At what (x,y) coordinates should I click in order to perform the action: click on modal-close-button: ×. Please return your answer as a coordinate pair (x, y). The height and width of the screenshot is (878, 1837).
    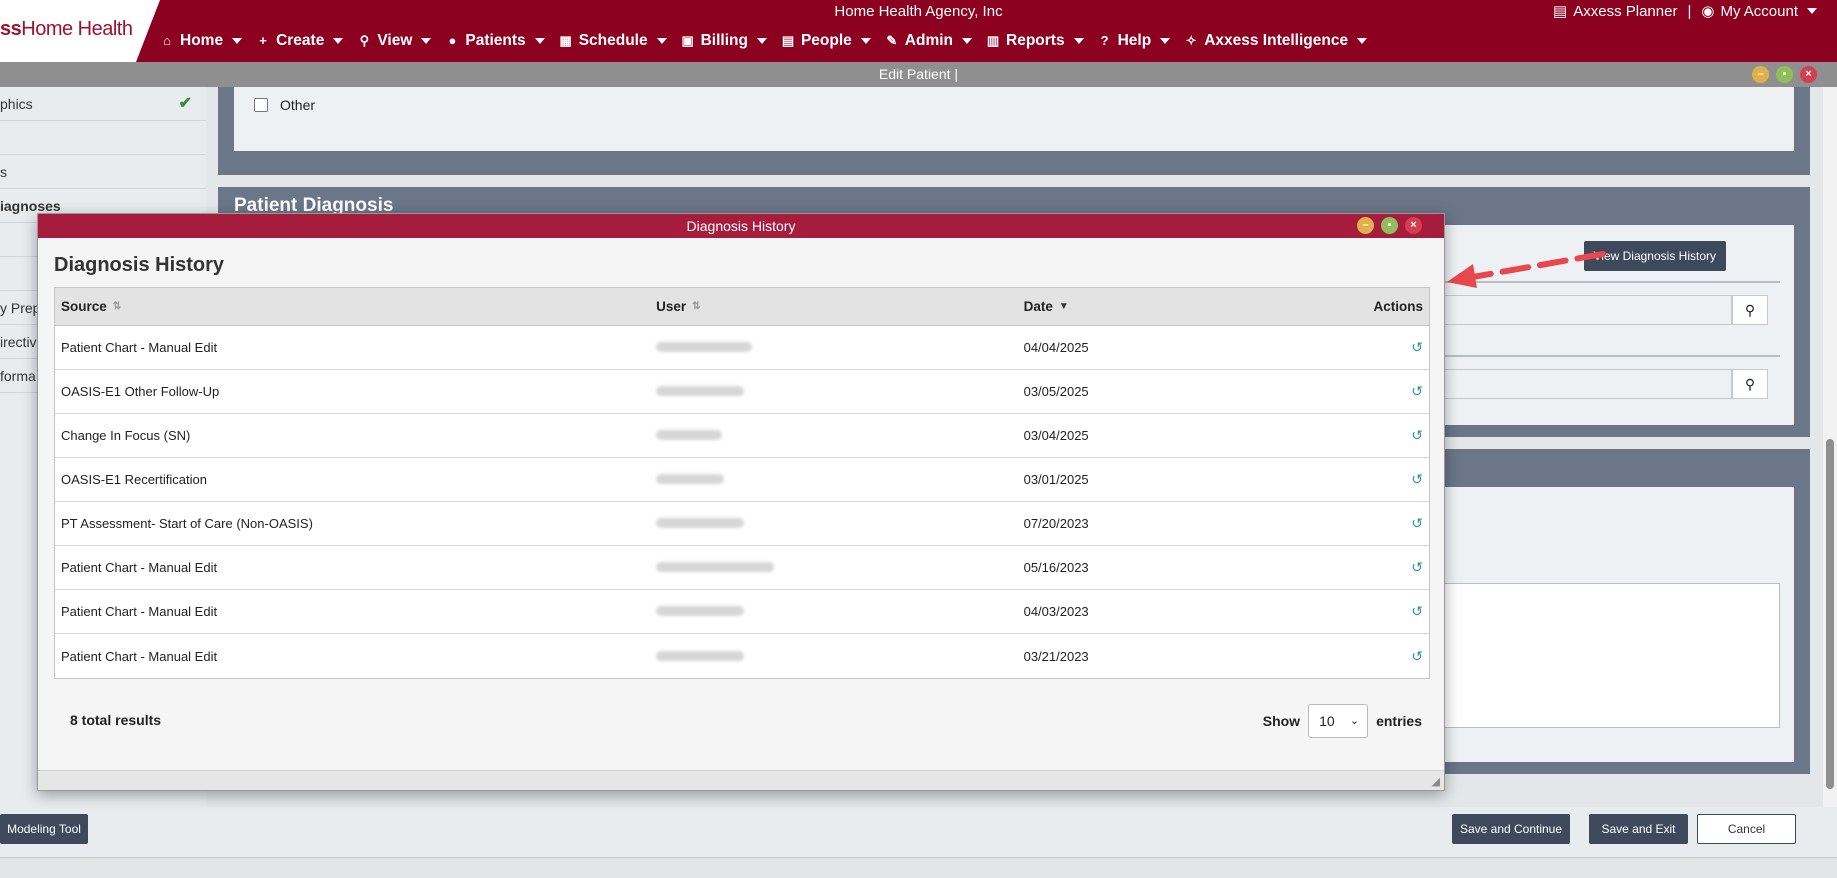
    Looking at the image, I should click on (1413, 225).